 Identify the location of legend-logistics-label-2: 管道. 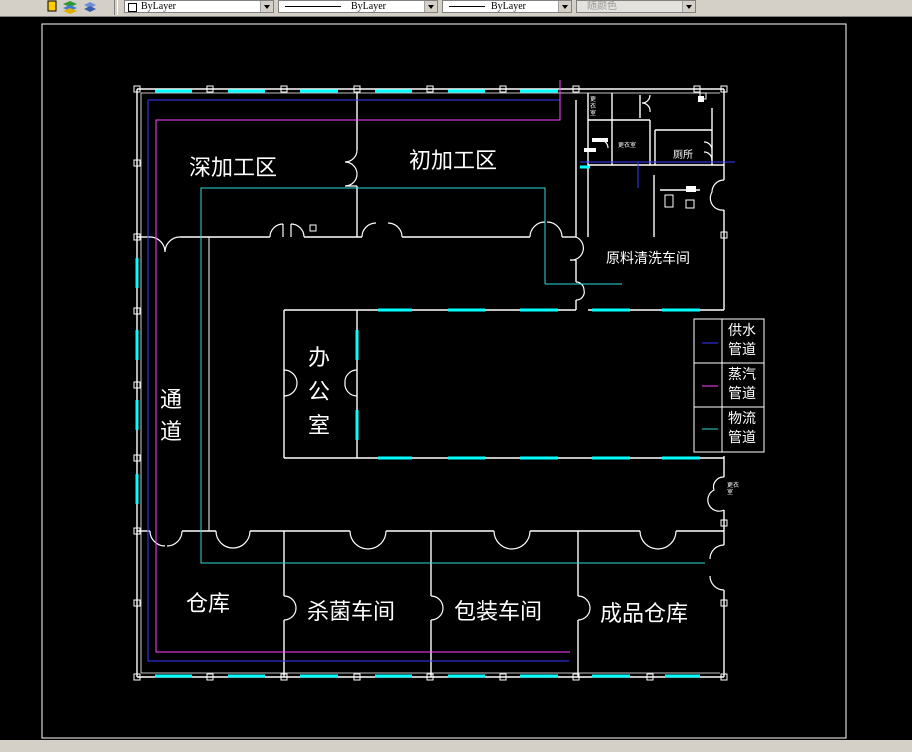
(742, 438).